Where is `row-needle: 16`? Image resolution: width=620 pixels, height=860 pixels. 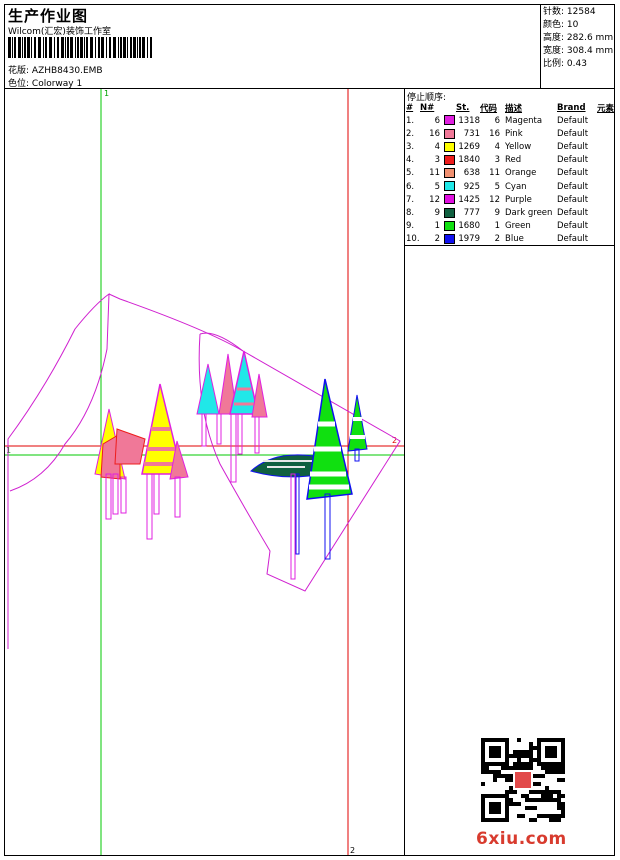 row-needle: 16 is located at coordinates (434, 133).